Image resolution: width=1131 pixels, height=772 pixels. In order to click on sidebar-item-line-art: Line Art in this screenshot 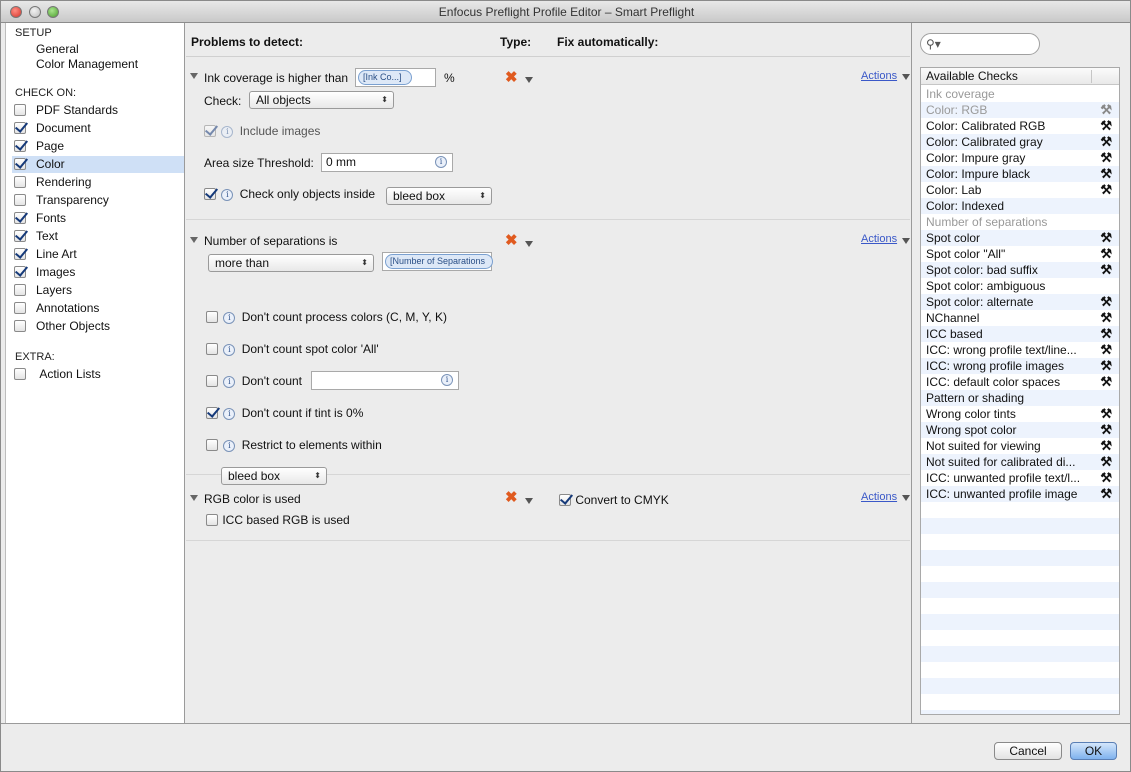, I will do `click(97, 254)`.